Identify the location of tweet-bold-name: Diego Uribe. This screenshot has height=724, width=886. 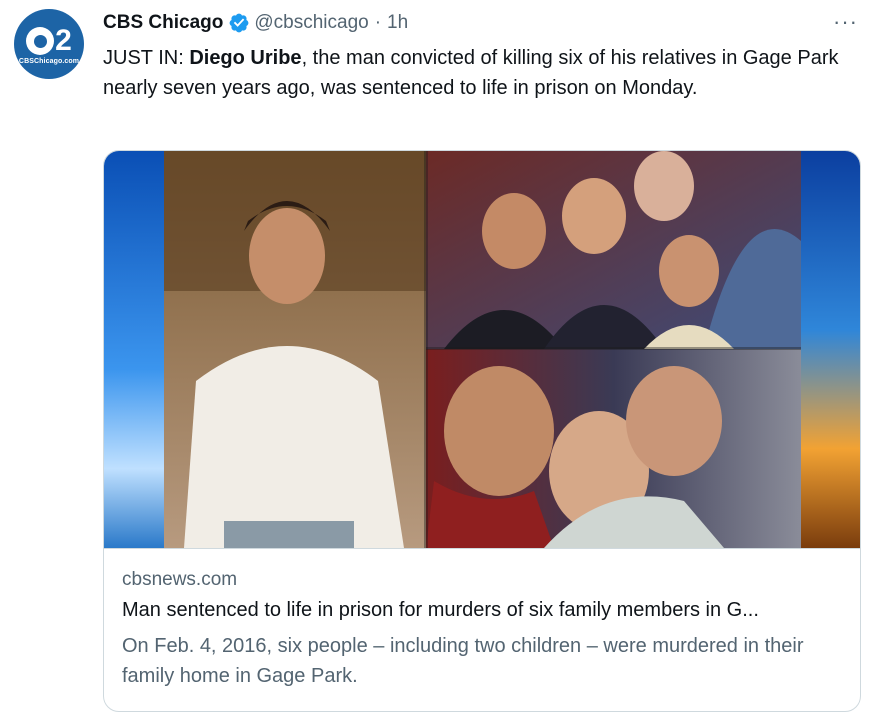
(245, 58).